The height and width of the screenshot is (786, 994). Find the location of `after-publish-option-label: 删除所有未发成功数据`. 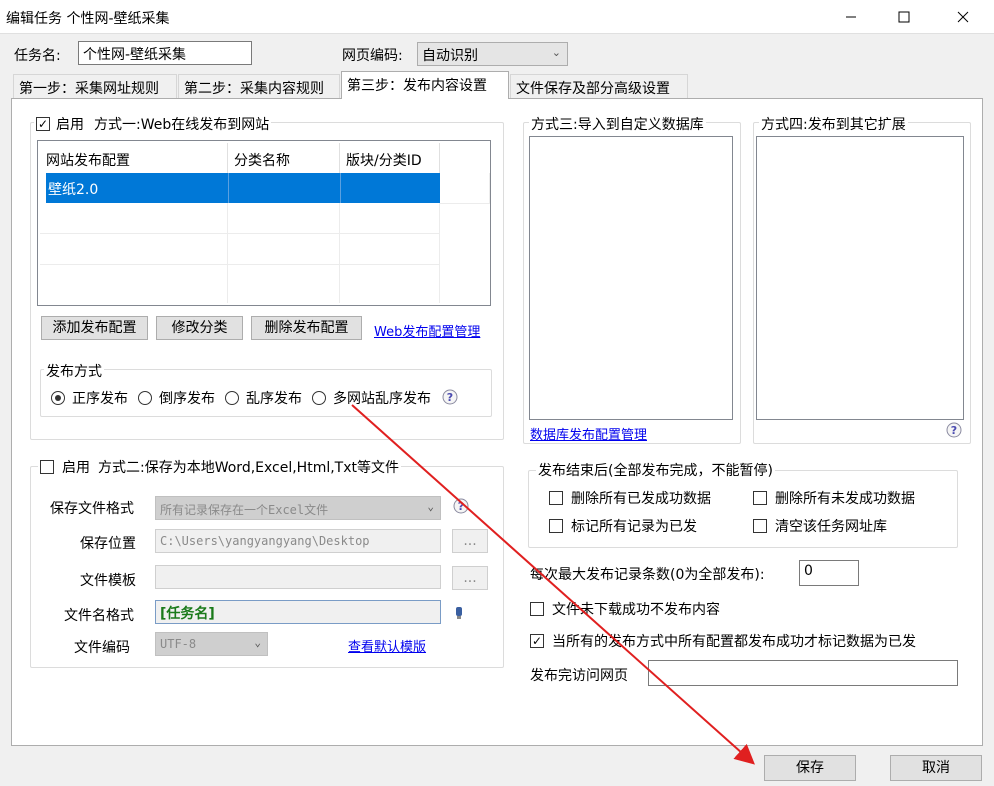

after-publish-option-label: 删除所有未发成功数据 is located at coordinates (845, 498).